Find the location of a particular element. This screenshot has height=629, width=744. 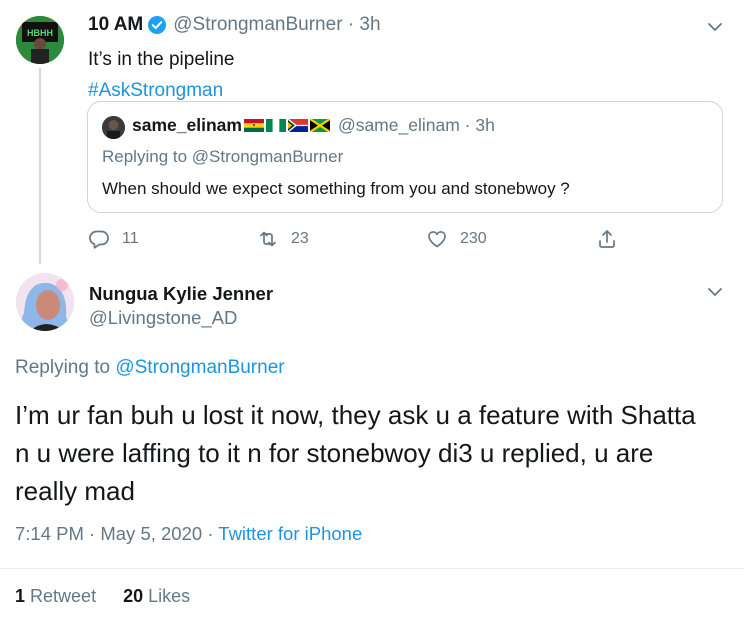

like-total: 20 is located at coordinates (133, 596).